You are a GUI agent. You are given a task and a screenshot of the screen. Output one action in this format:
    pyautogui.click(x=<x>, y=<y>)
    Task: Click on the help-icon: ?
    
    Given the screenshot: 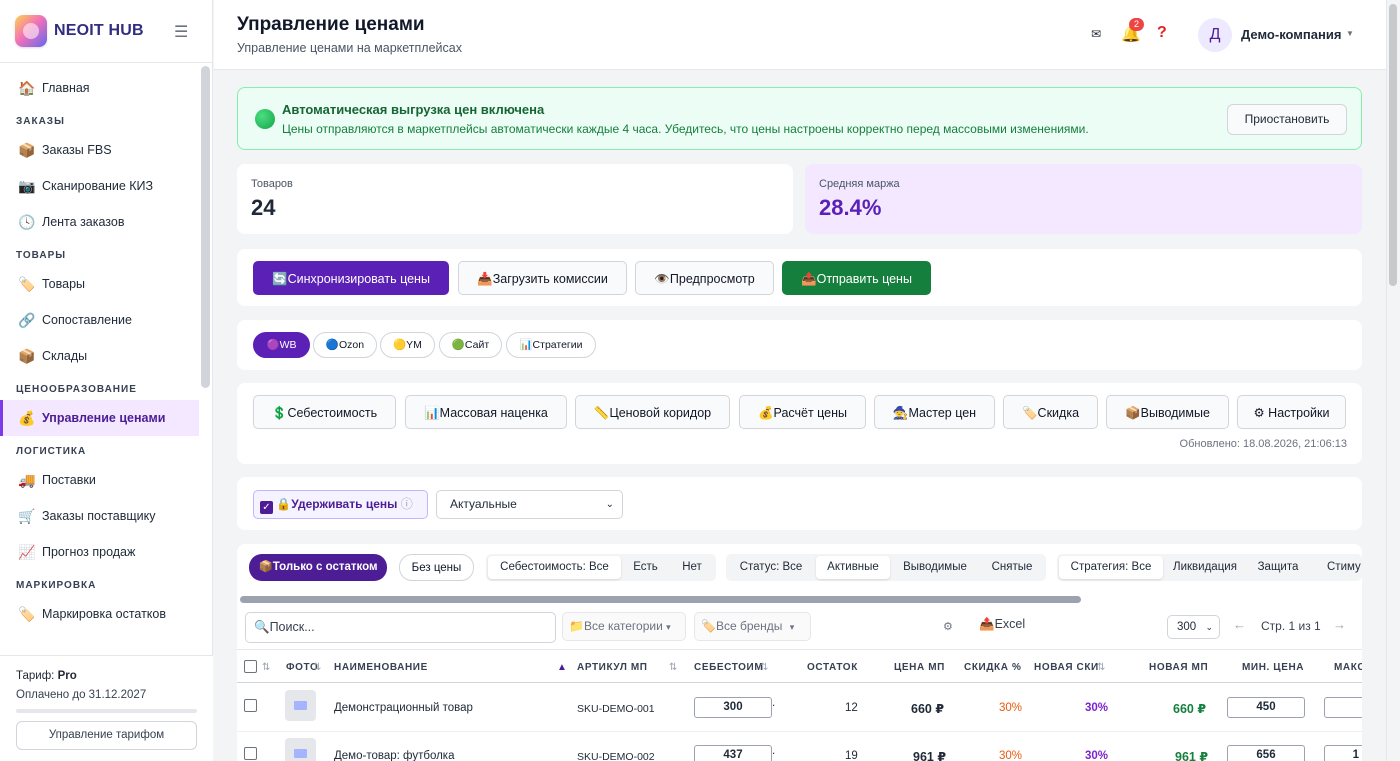 What is the action you would take?
    pyautogui.click(x=1162, y=33)
    